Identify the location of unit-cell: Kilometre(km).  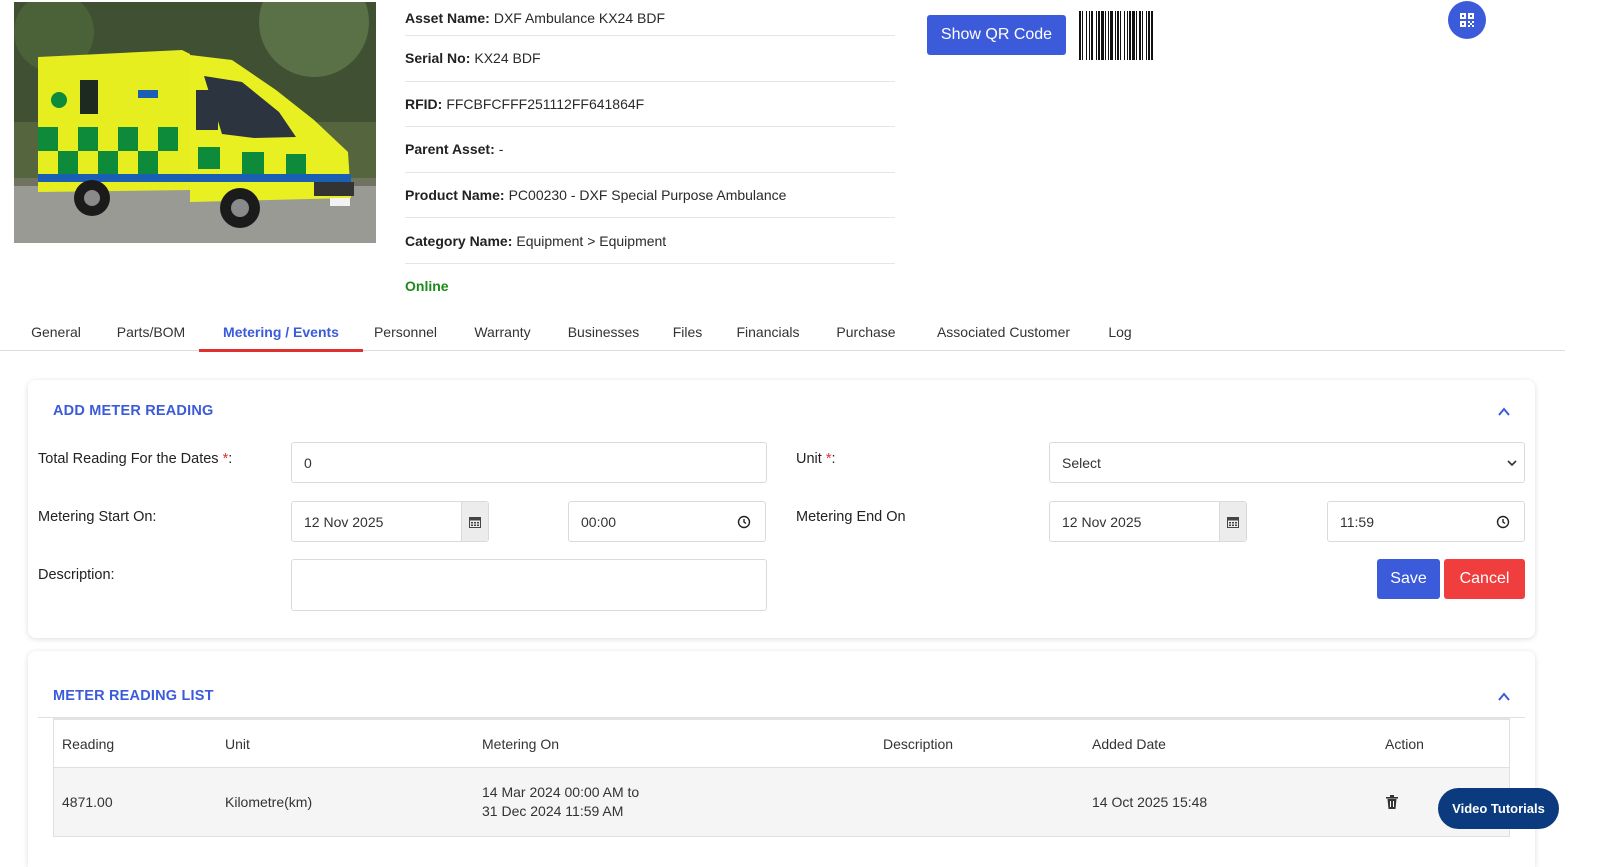
(269, 802).